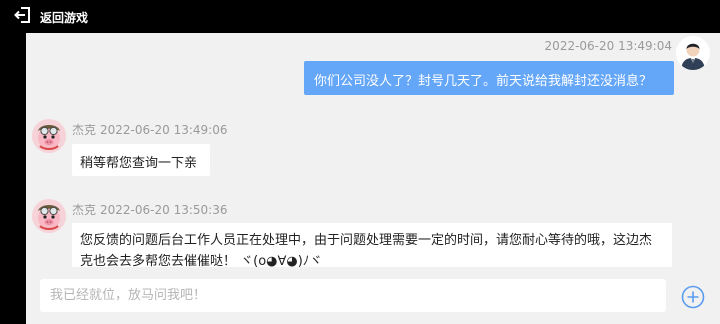 This screenshot has height=324, width=720. What do you see at coordinates (23, 17) in the screenshot?
I see `exit-arrow-icon` at bounding box center [23, 17].